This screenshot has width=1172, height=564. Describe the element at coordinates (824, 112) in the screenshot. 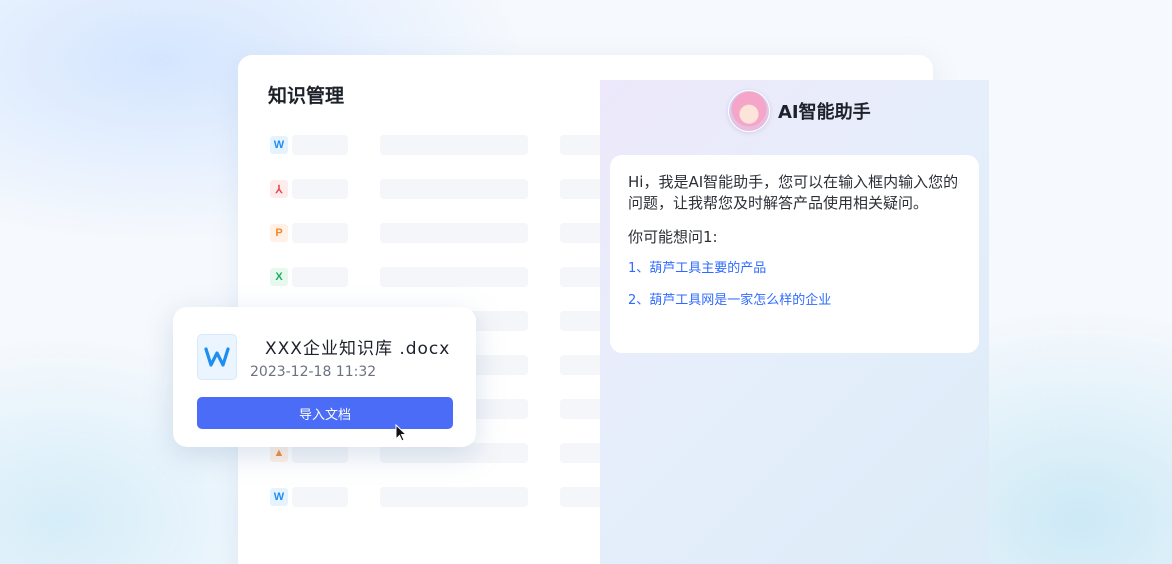

I see `assistant-name: AI智能助手` at that location.